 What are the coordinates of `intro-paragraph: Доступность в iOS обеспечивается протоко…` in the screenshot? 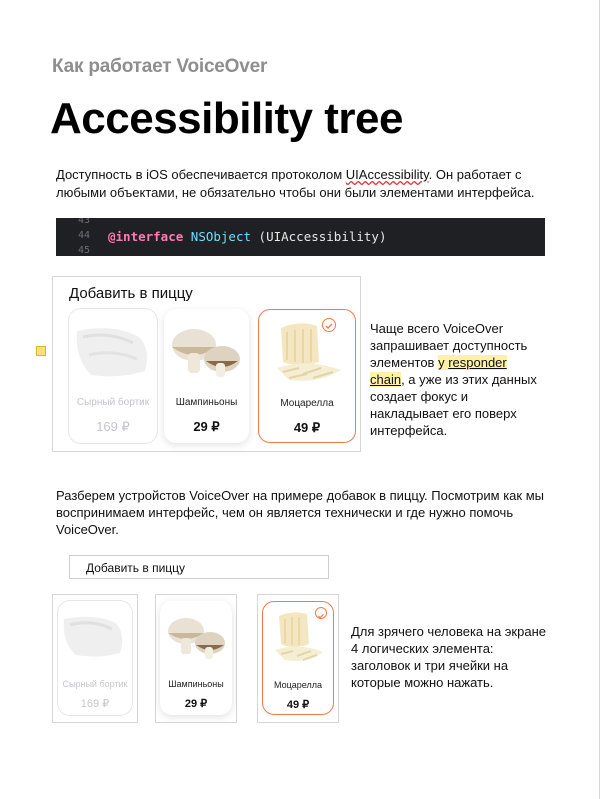 It's located at (295, 183).